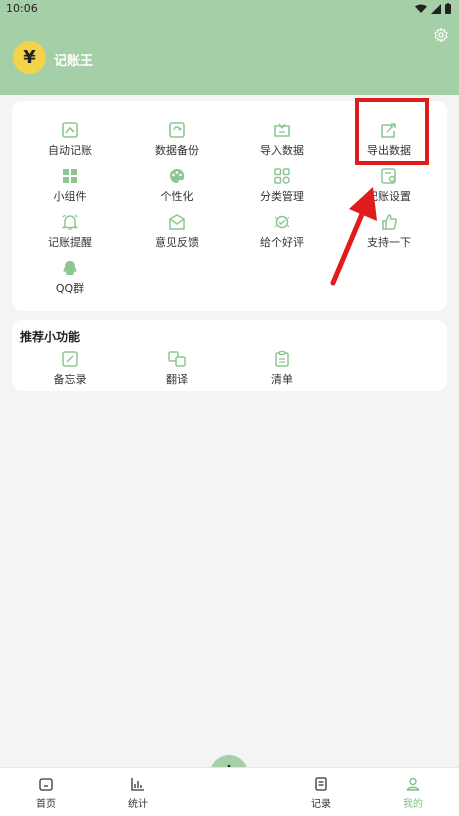  What do you see at coordinates (436, 8) in the screenshot?
I see `signal-icon` at bounding box center [436, 8].